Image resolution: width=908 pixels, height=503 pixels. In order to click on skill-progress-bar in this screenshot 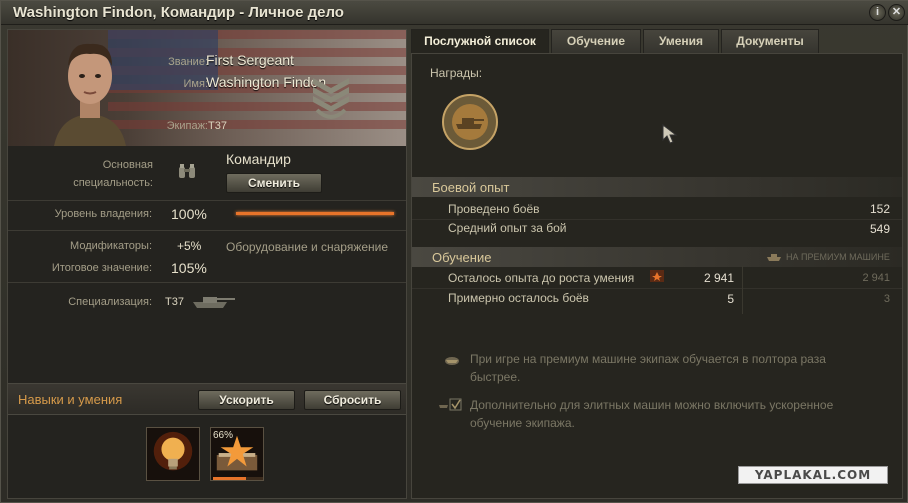, I will do `click(238, 478)`.